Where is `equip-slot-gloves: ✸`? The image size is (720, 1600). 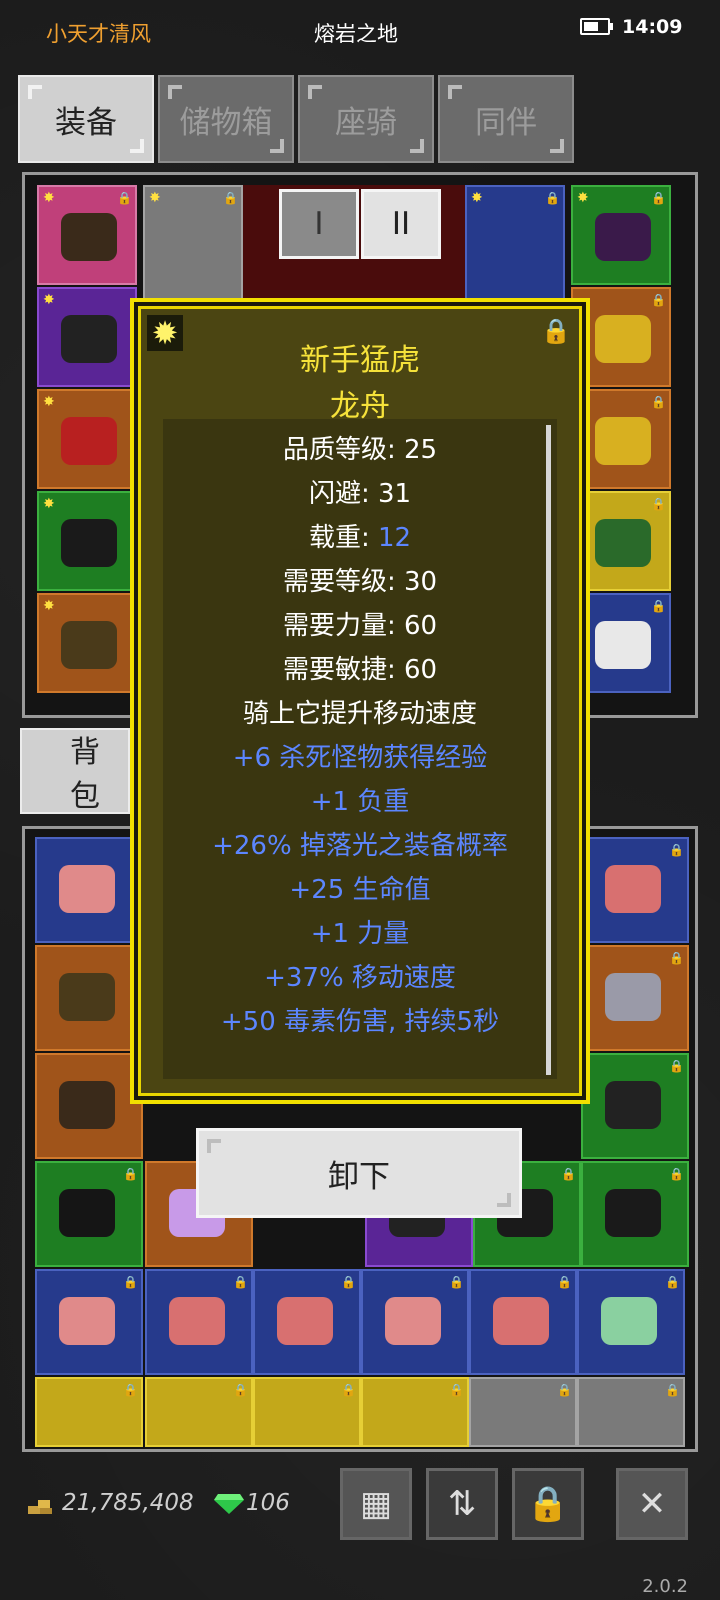 equip-slot-gloves: ✸ is located at coordinates (87, 439).